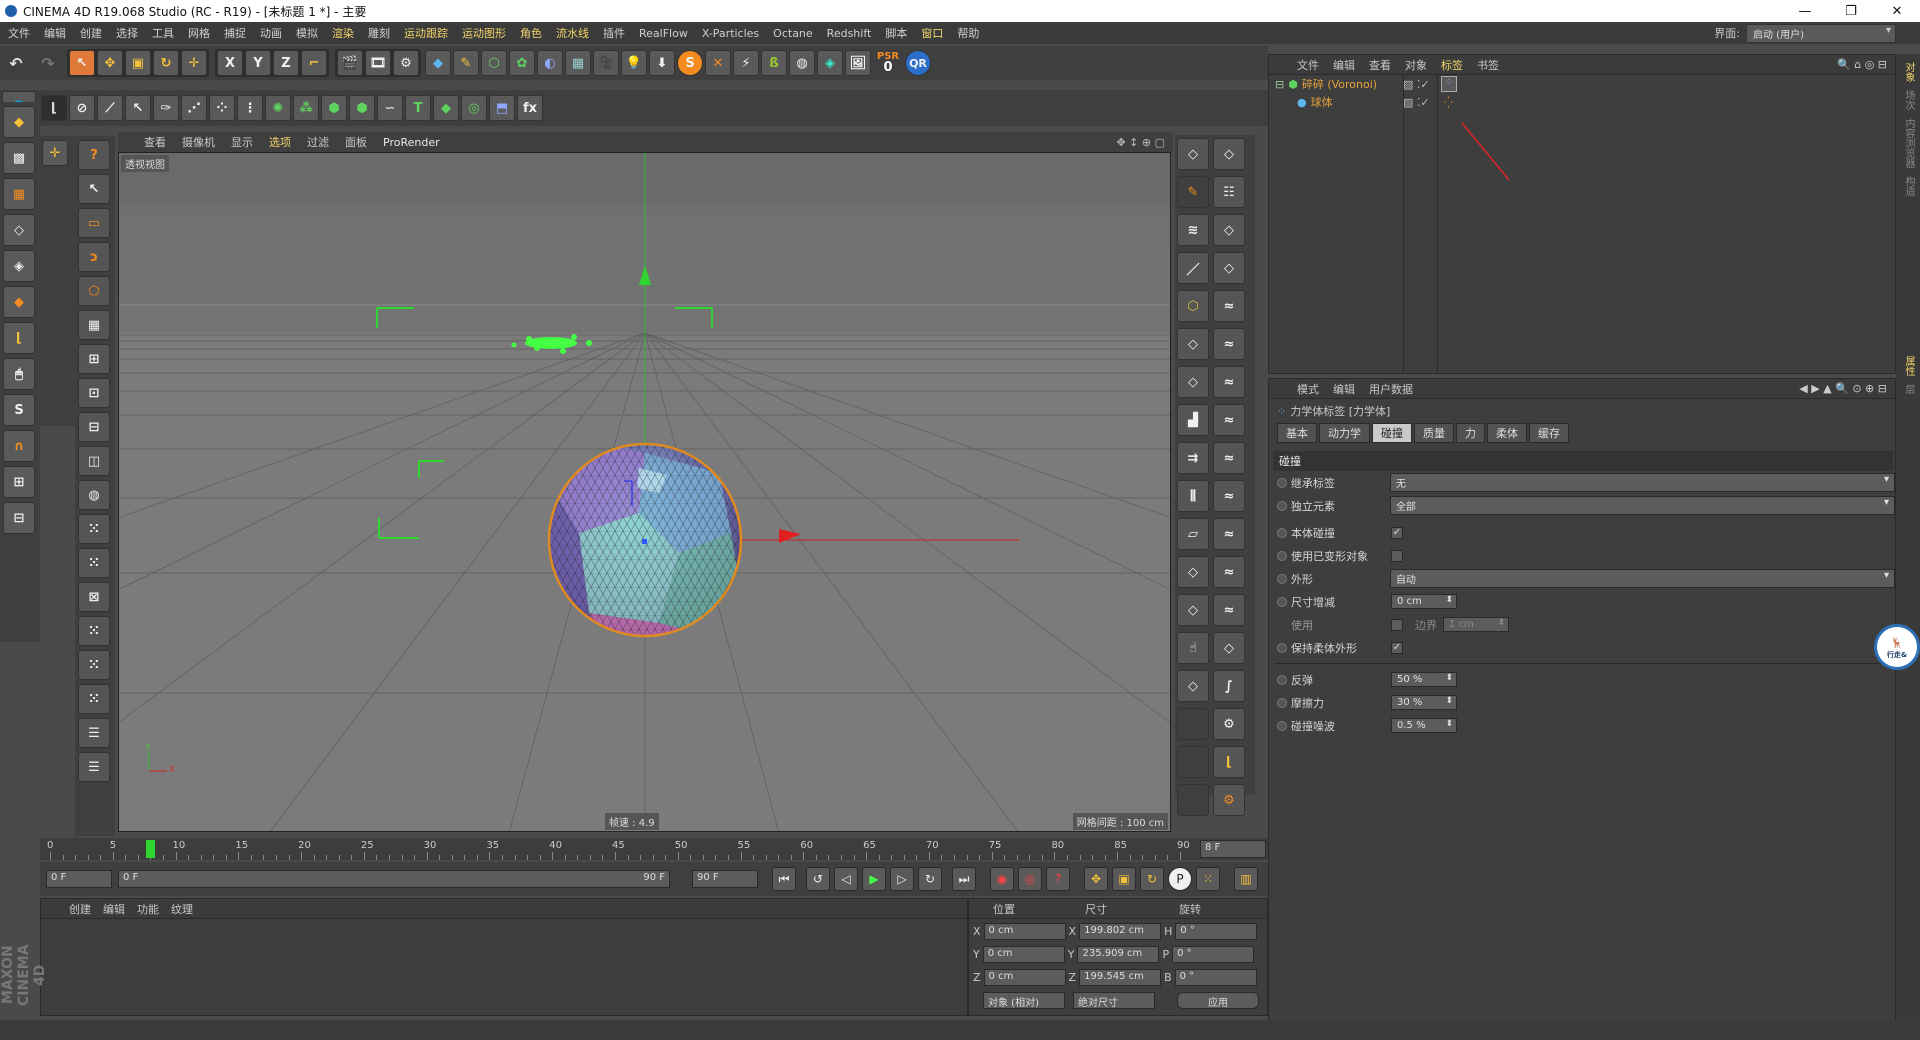 The image size is (1920, 1040). I want to click on am-tab-mode: 模式, so click(1308, 389).